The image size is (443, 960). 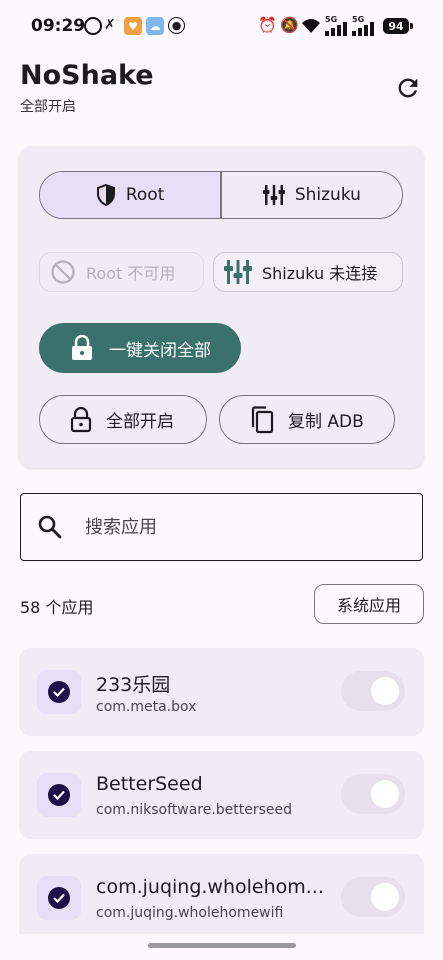 I want to click on battery-tip, so click(x=411, y=26).